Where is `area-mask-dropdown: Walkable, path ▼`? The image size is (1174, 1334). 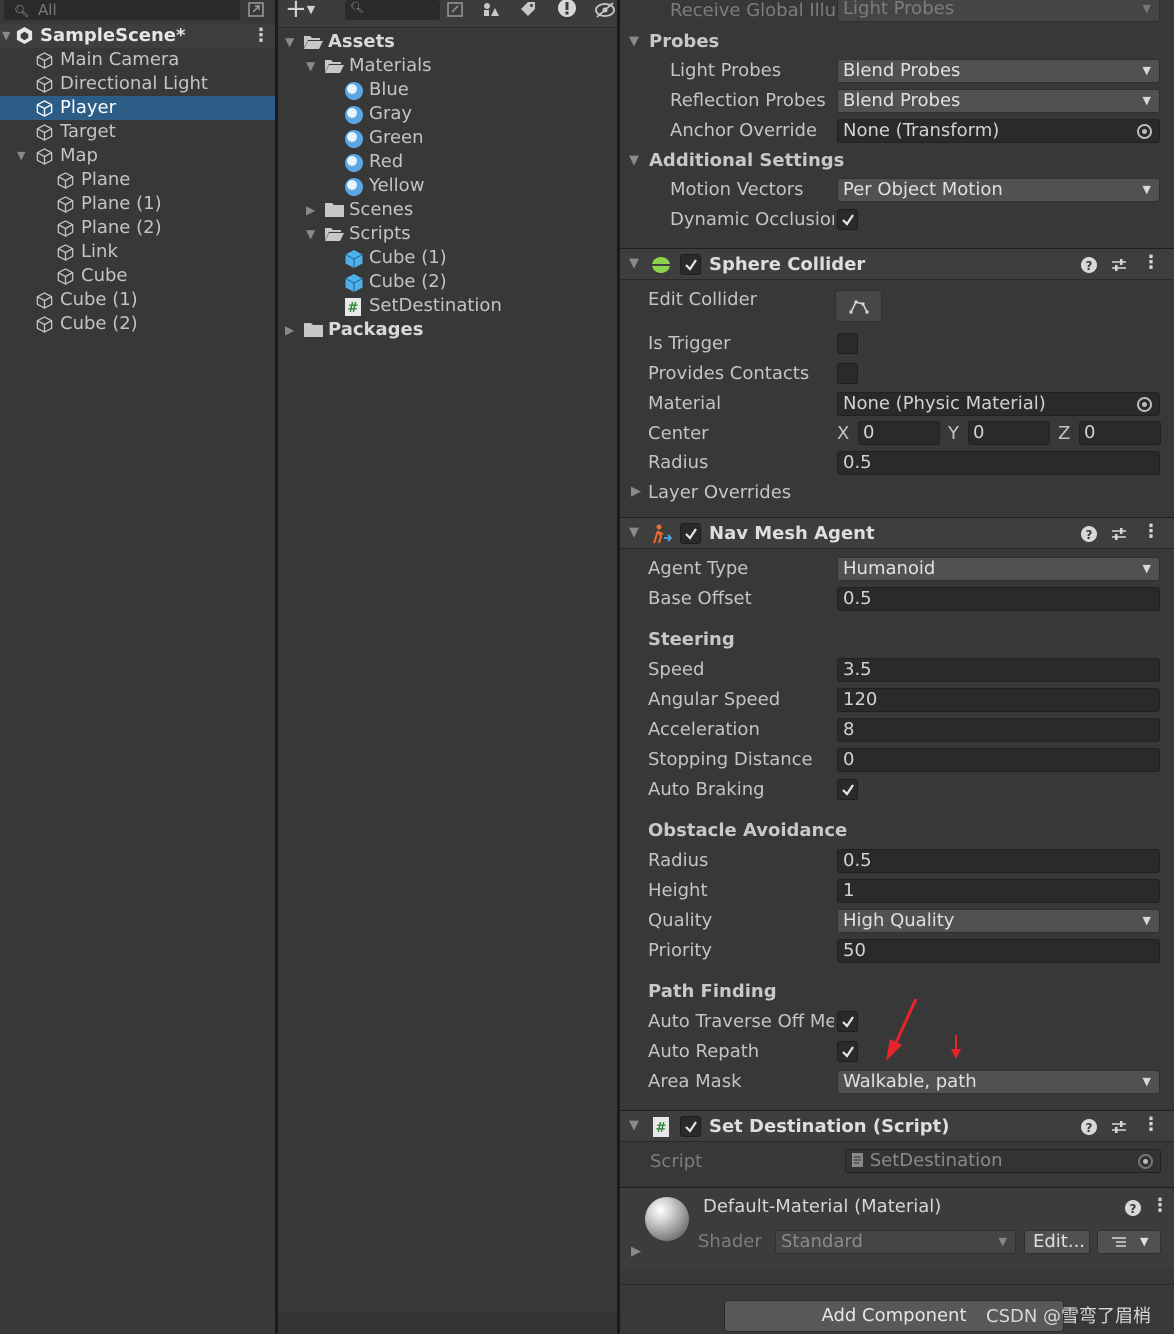 area-mask-dropdown: Walkable, path ▼ is located at coordinates (998, 1082).